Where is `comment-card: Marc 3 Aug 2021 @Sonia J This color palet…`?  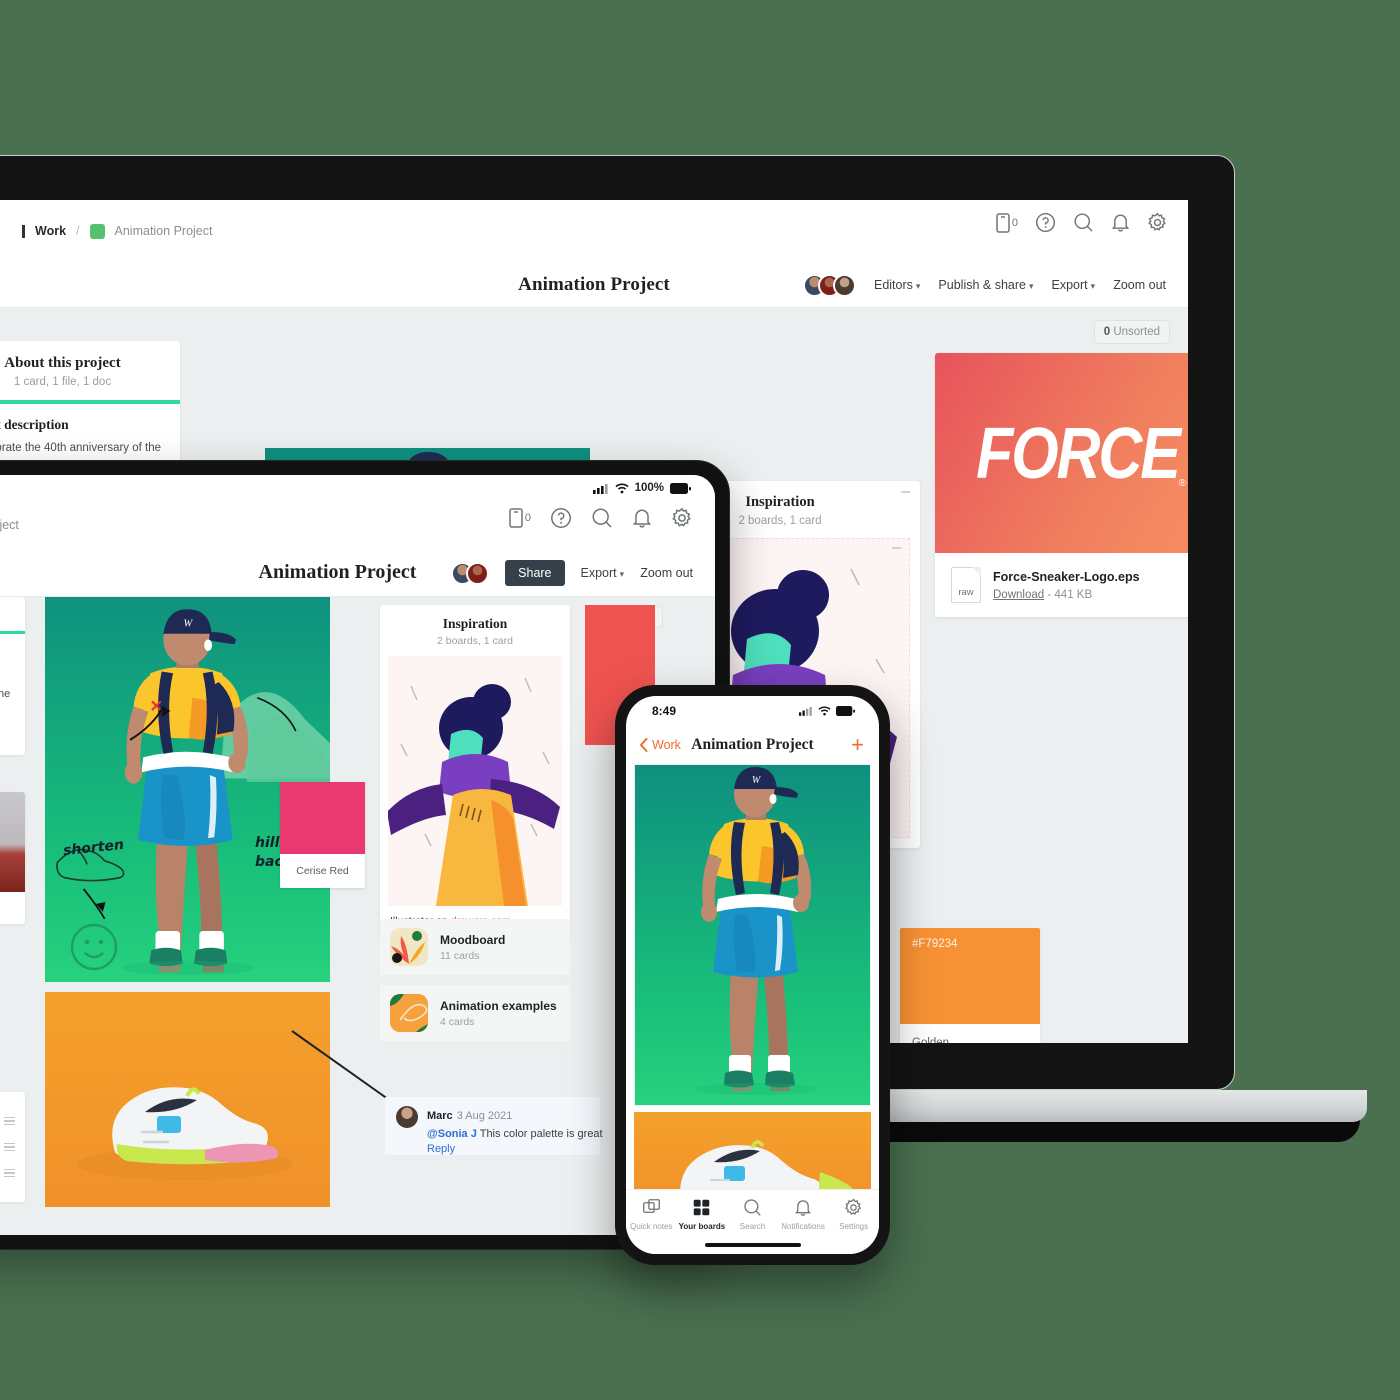 comment-card: Marc 3 Aug 2021 @Sonia J This color palet… is located at coordinates (494, 1126).